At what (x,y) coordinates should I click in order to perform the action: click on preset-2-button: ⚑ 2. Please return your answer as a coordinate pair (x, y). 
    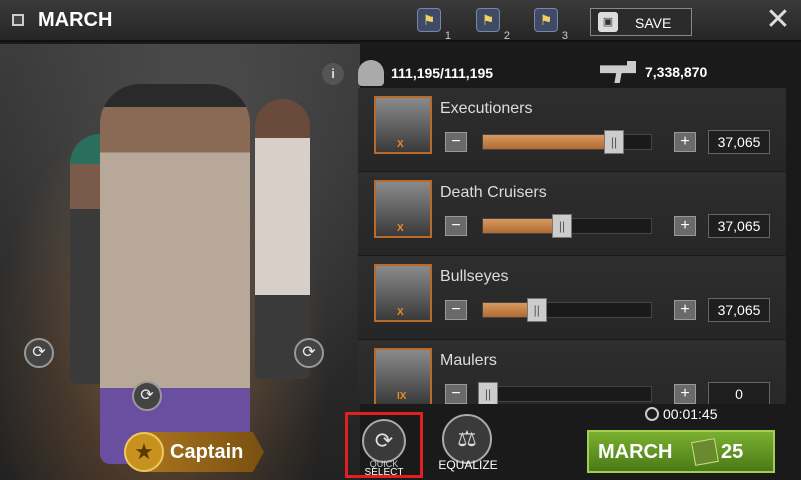
    Looking at the image, I should click on (492, 25).